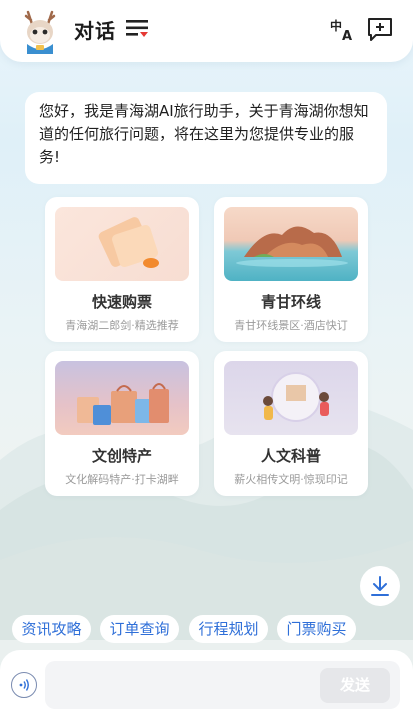 This screenshot has height=719, width=413. What do you see at coordinates (51, 629) in the screenshot?
I see `chip-news-guide: 资讯攻略` at bounding box center [51, 629].